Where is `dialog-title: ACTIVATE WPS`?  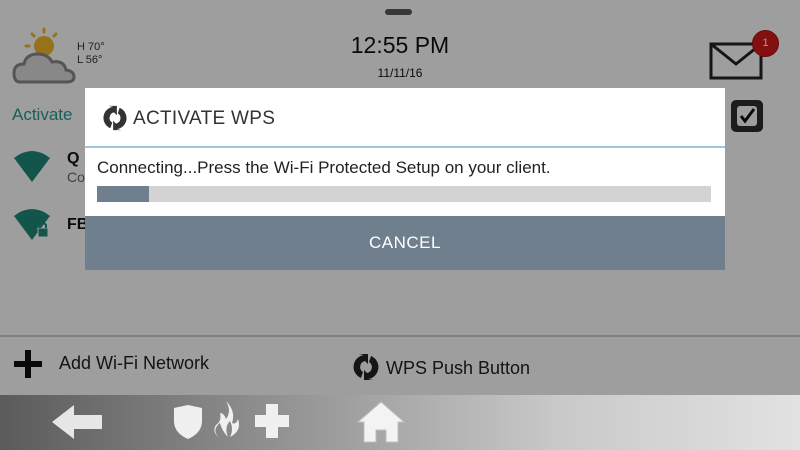
dialog-title: ACTIVATE WPS is located at coordinates (204, 118).